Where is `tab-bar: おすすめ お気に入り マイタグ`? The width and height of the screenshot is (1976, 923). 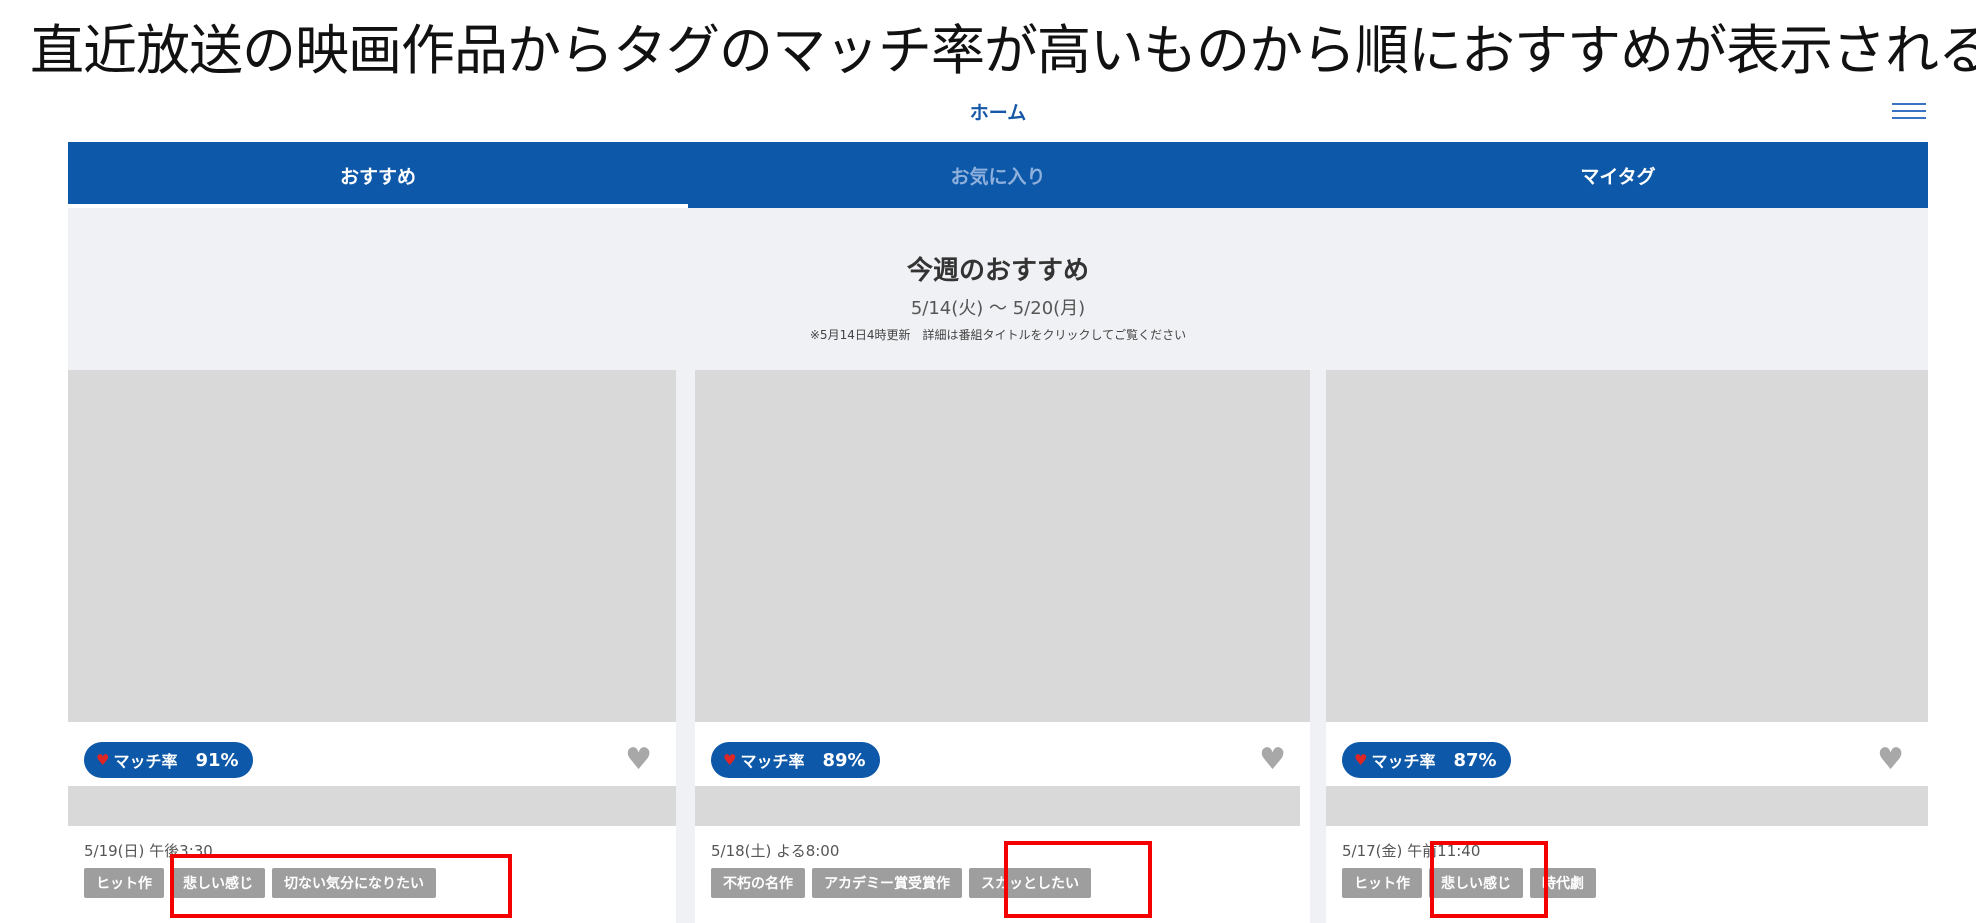
tab-bar: おすすめ お気に入り マイタグ is located at coordinates (998, 175).